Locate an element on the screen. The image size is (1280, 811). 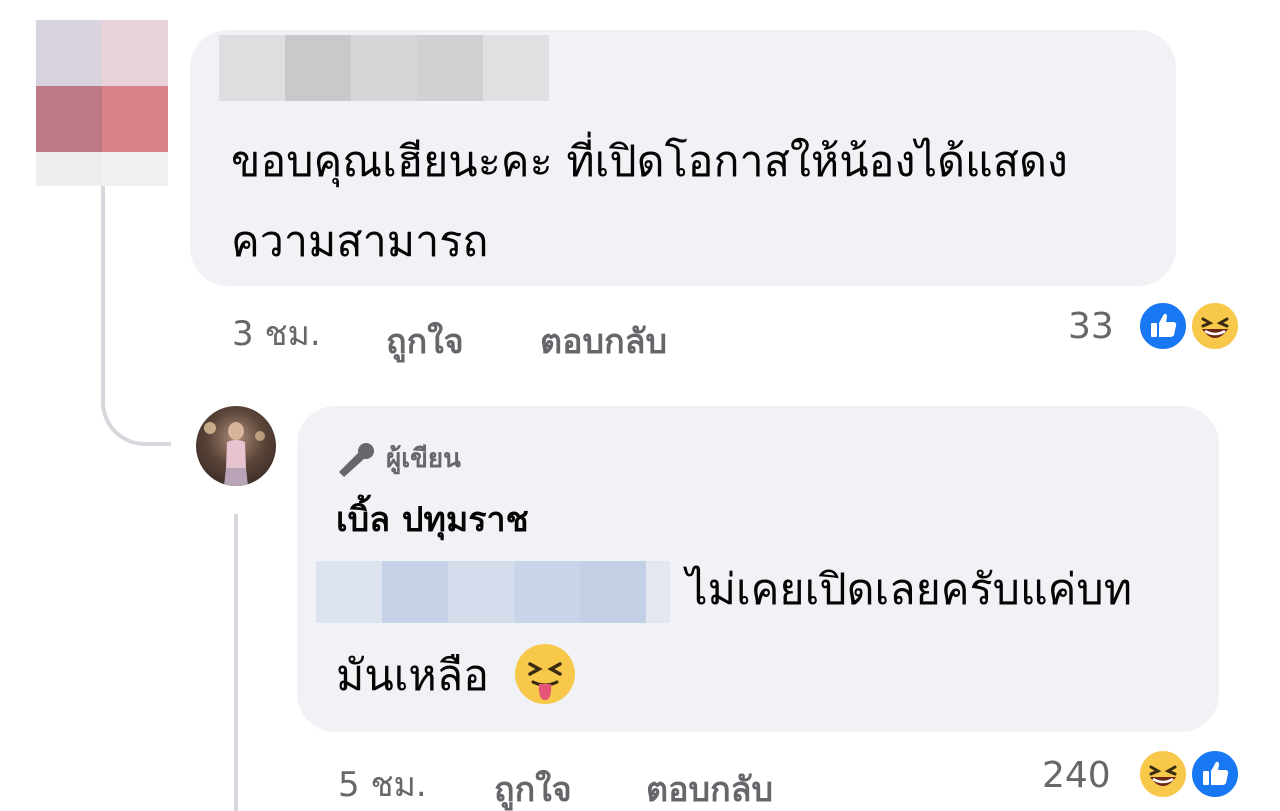
reply-reply-button: ตอบกลับ is located at coordinates (709, 786).